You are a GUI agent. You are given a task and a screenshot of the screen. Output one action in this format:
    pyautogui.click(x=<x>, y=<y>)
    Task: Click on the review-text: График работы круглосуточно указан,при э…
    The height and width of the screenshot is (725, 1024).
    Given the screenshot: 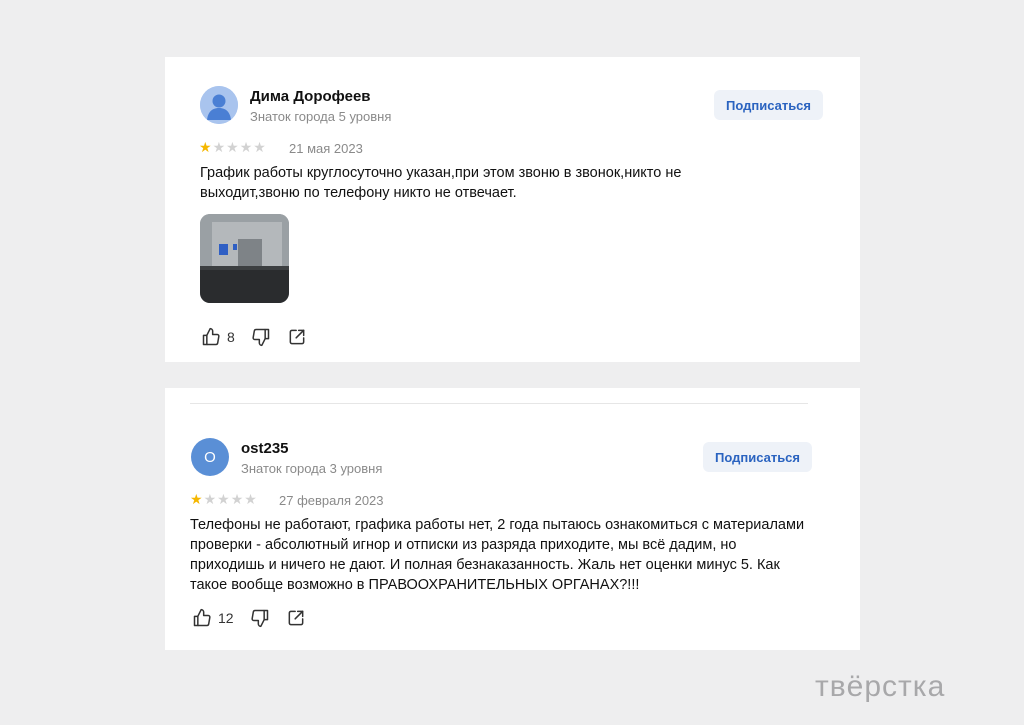 What is the action you would take?
    pyautogui.click(x=441, y=183)
    